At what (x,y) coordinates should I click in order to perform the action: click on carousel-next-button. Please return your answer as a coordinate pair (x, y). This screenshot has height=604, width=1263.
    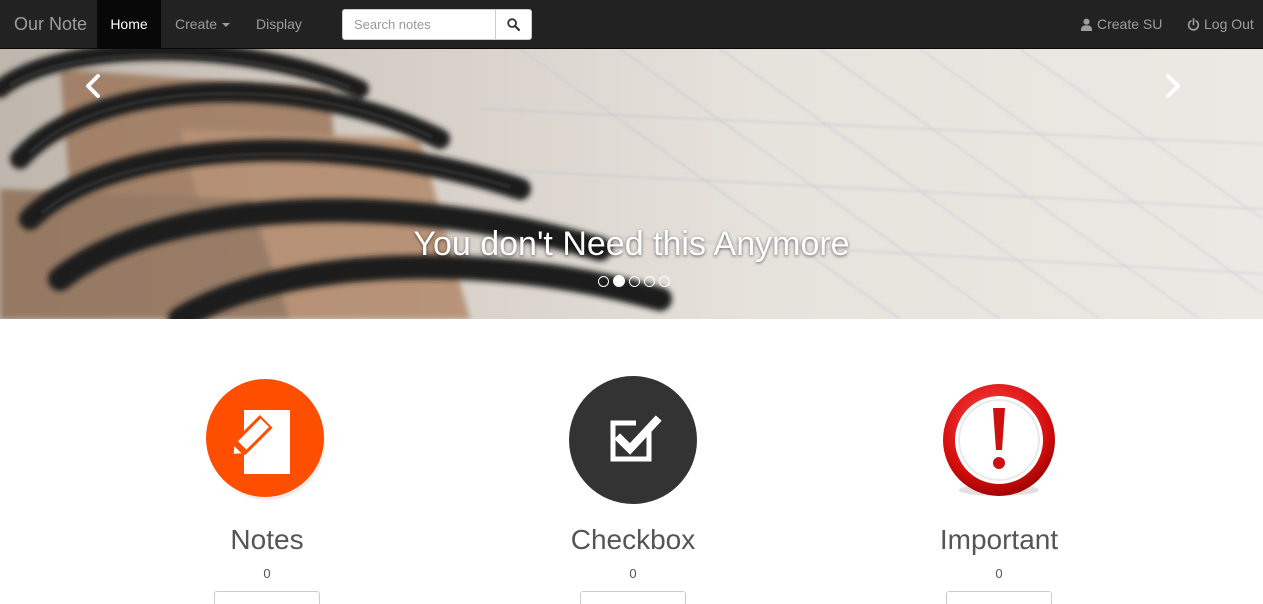
    Looking at the image, I should click on (1173, 86).